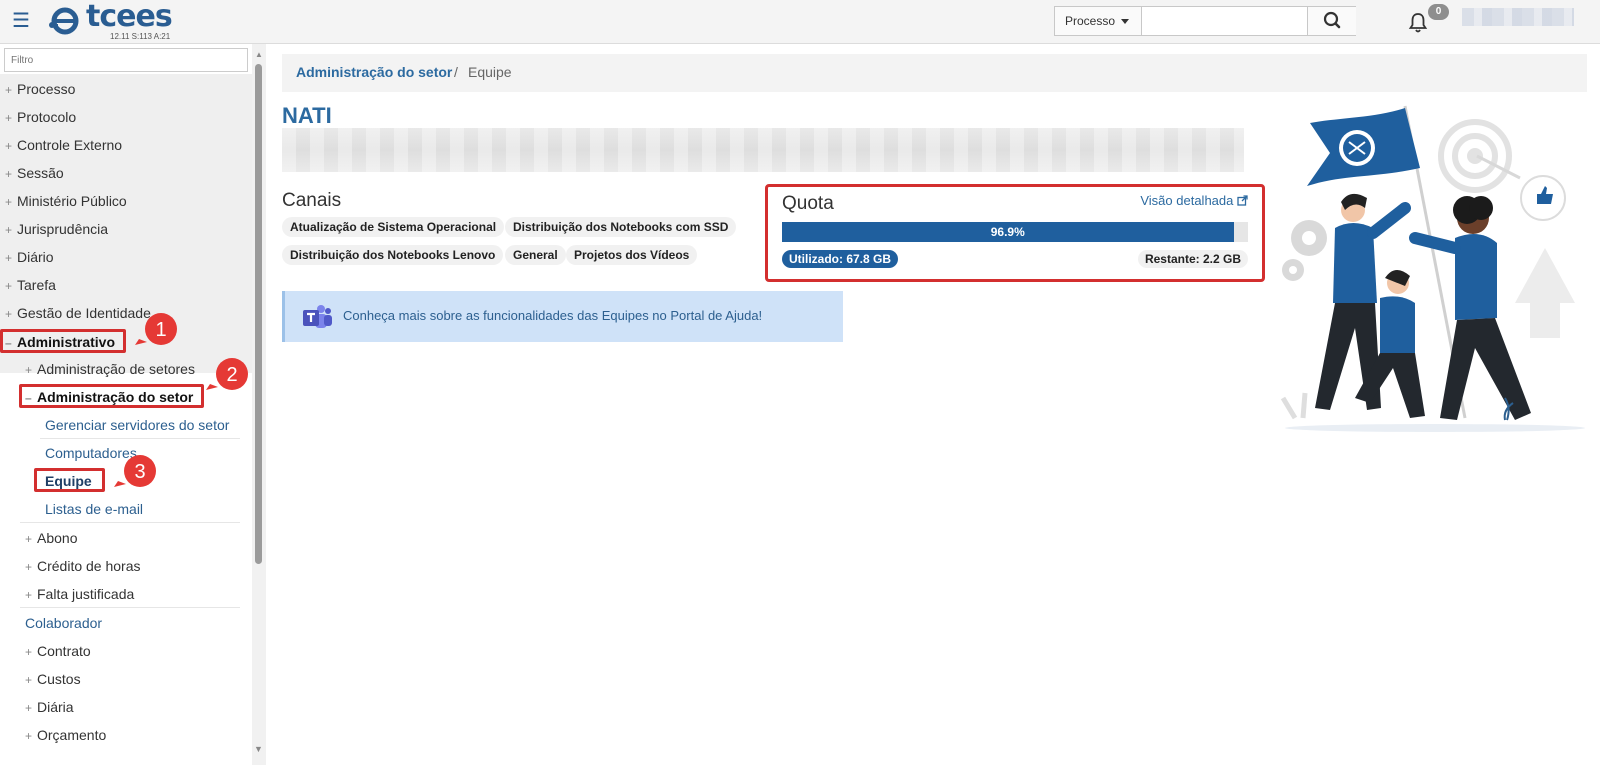 Image resolution: width=1600 pixels, height=765 pixels. What do you see at coordinates (1242, 200) in the screenshot?
I see `external-link-icon` at bounding box center [1242, 200].